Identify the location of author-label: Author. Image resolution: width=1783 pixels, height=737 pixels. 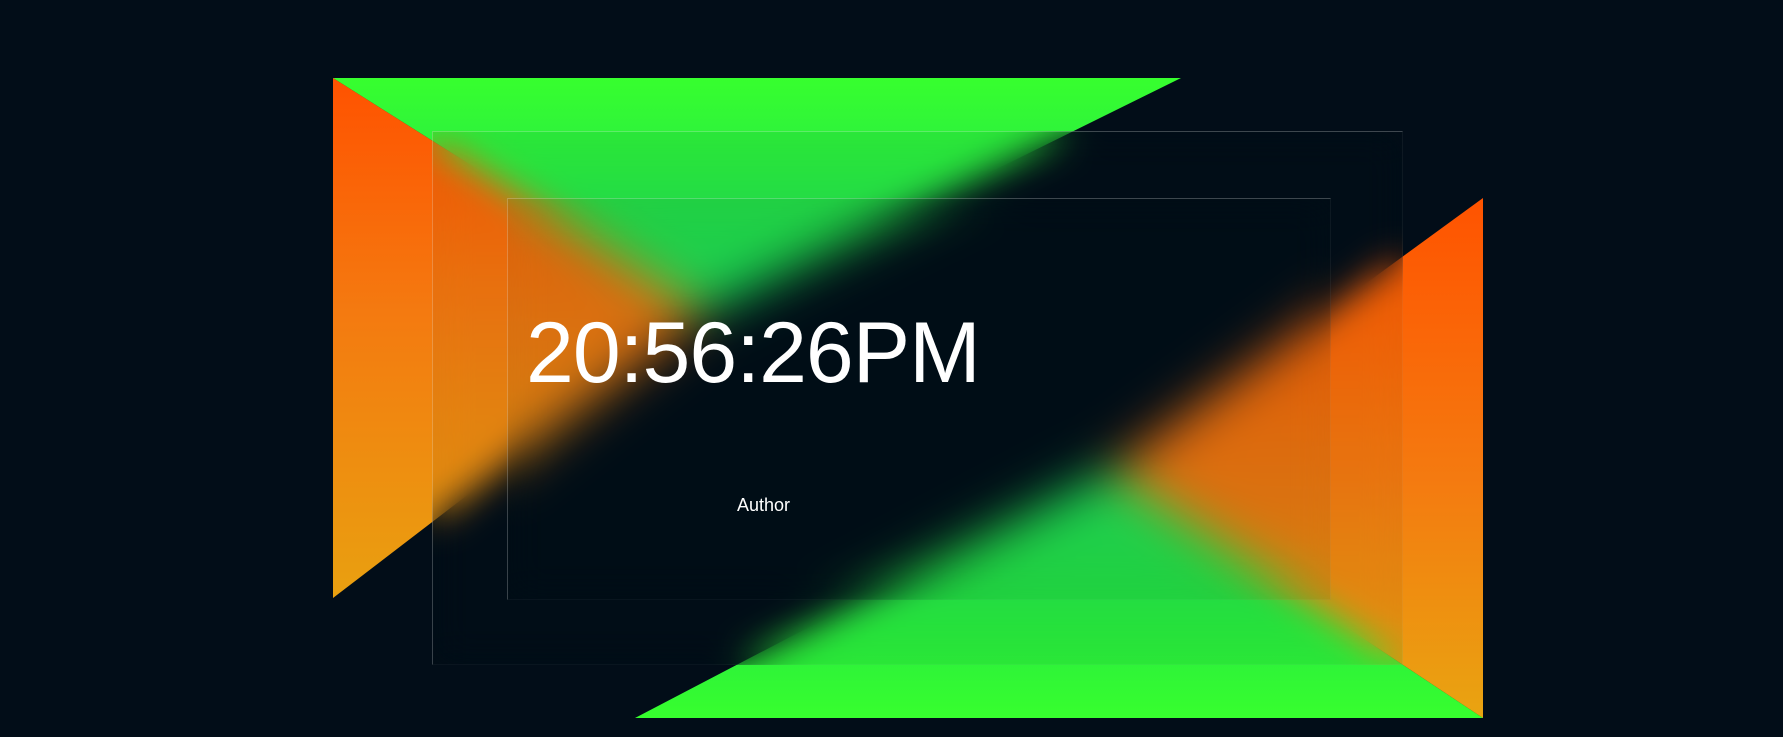
(763, 505).